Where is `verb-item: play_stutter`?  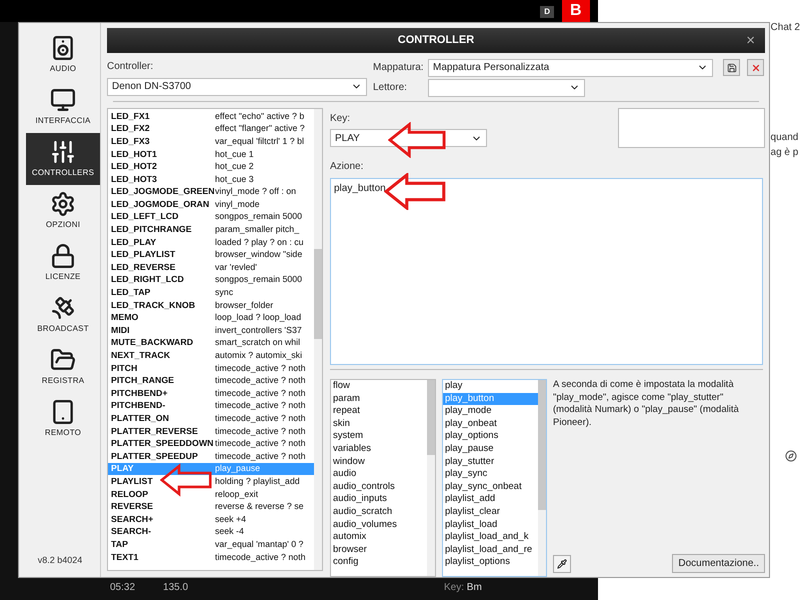 verb-item: play_stutter is located at coordinates (490, 462).